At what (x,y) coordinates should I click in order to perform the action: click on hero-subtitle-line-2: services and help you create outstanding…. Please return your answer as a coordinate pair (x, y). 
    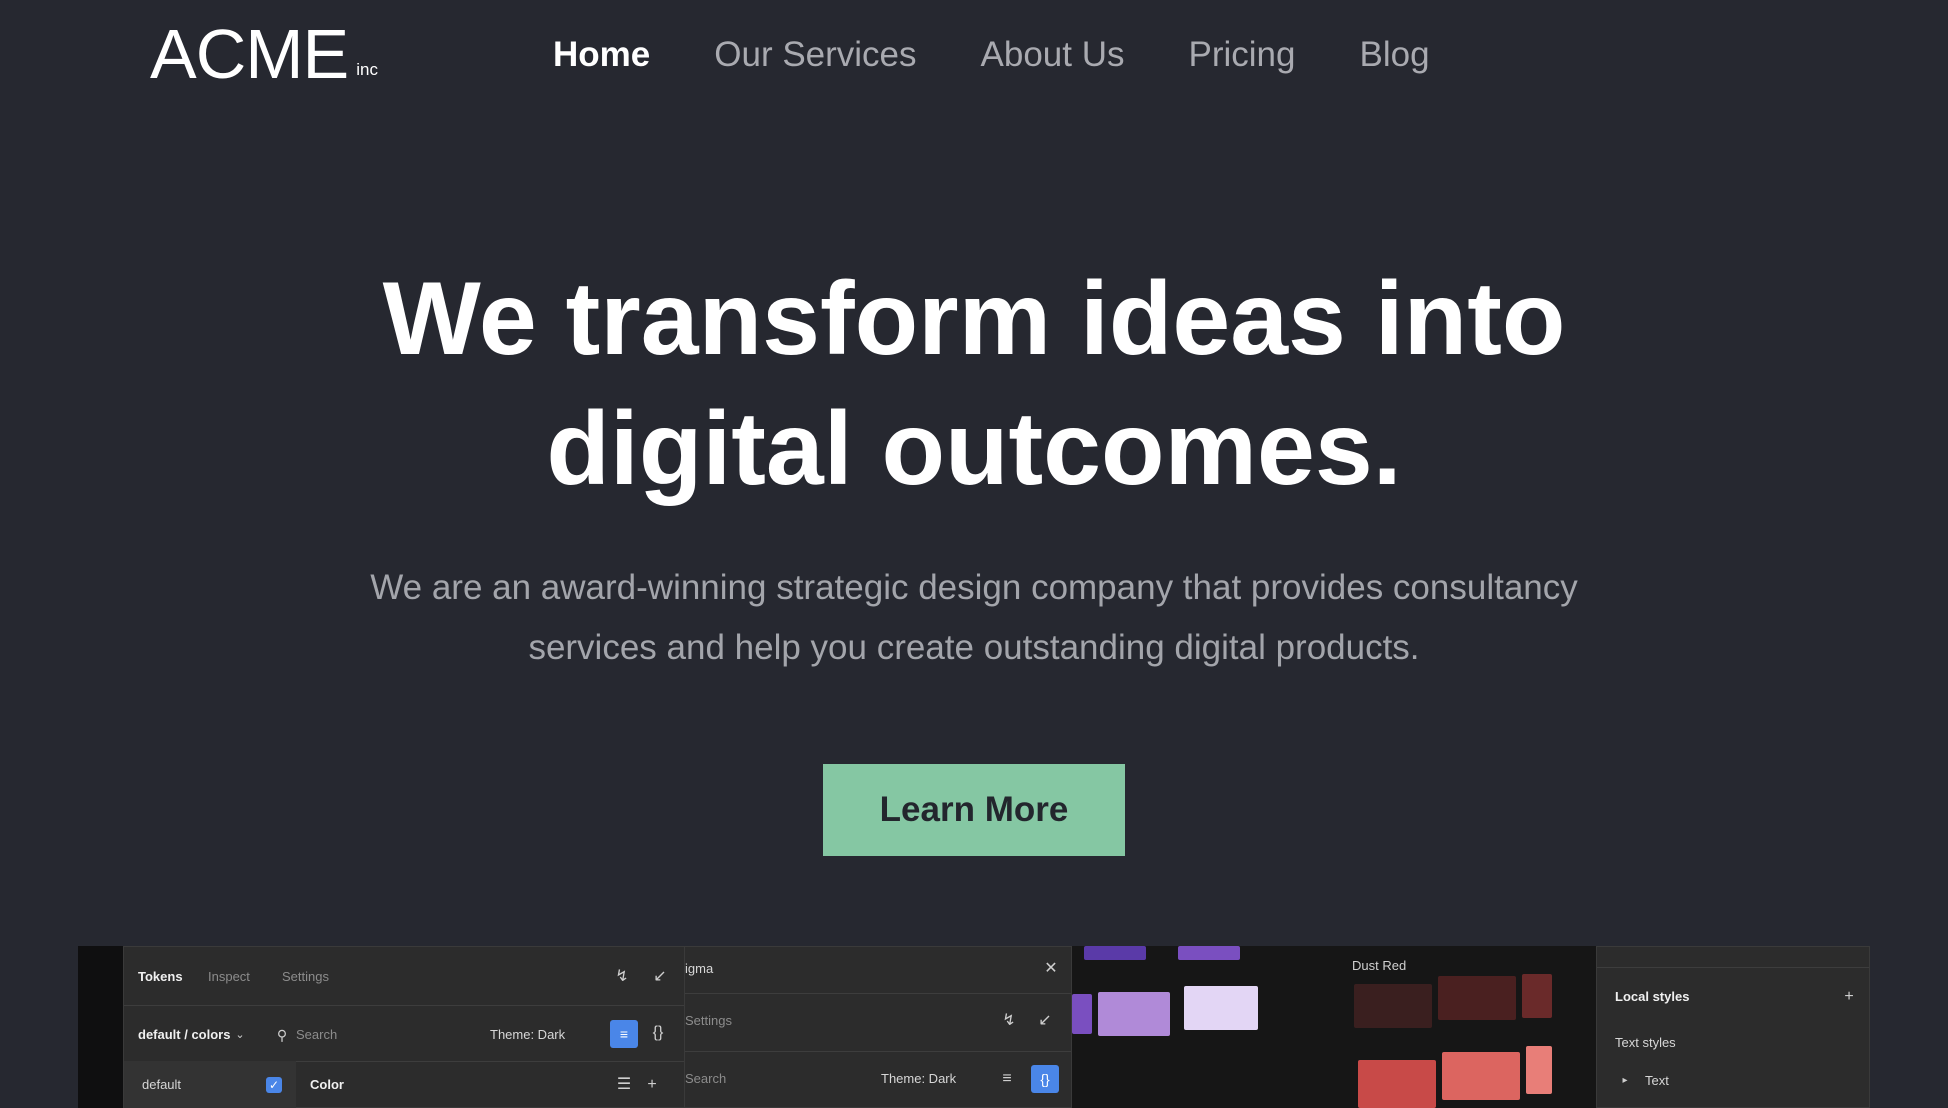
    Looking at the image, I should click on (974, 647).